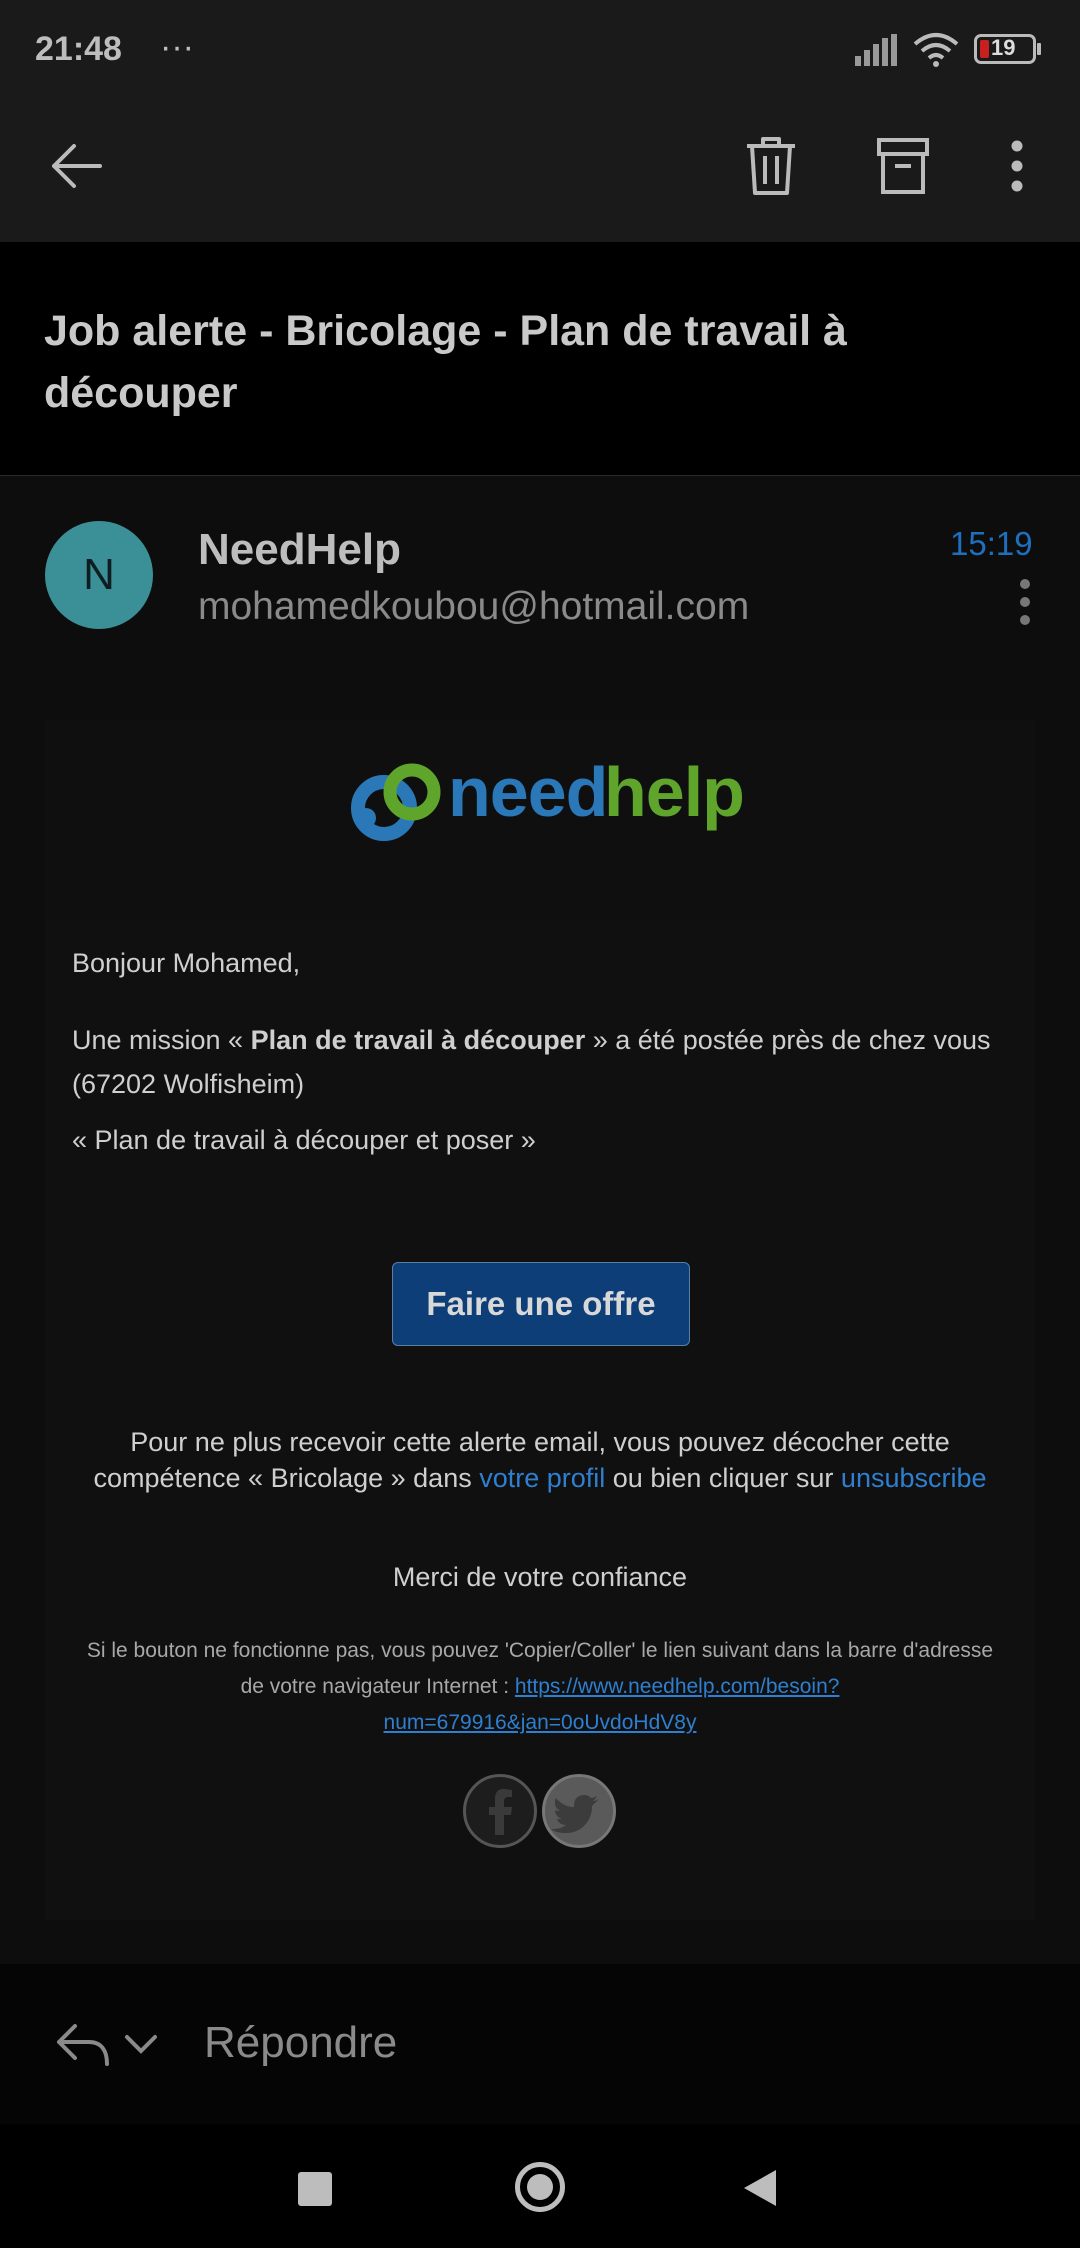 Image resolution: width=1080 pixels, height=2248 pixels. I want to click on back-nav-icon, so click(760, 2188).